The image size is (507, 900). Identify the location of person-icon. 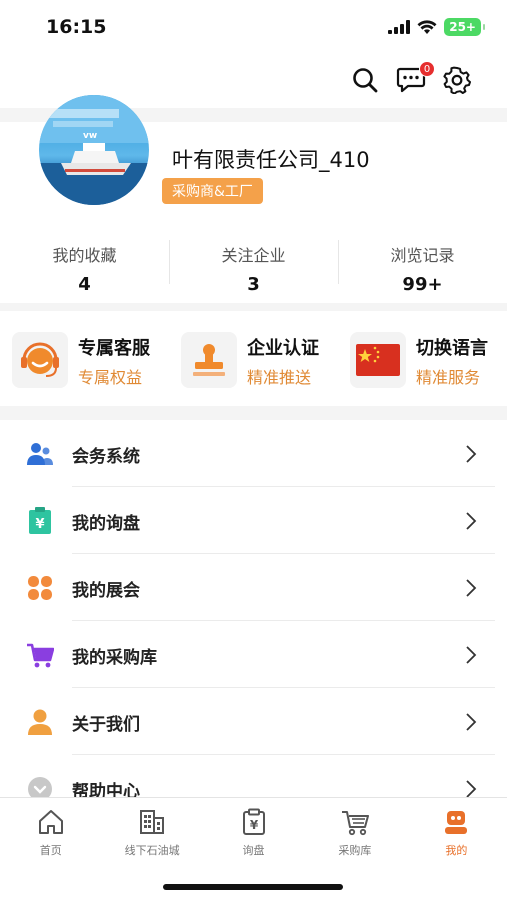
(40, 722).